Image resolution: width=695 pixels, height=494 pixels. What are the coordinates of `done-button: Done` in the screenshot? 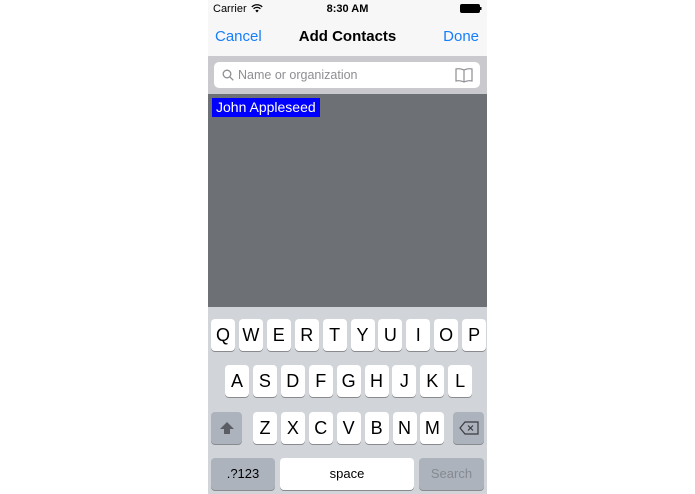 It's located at (461, 36).